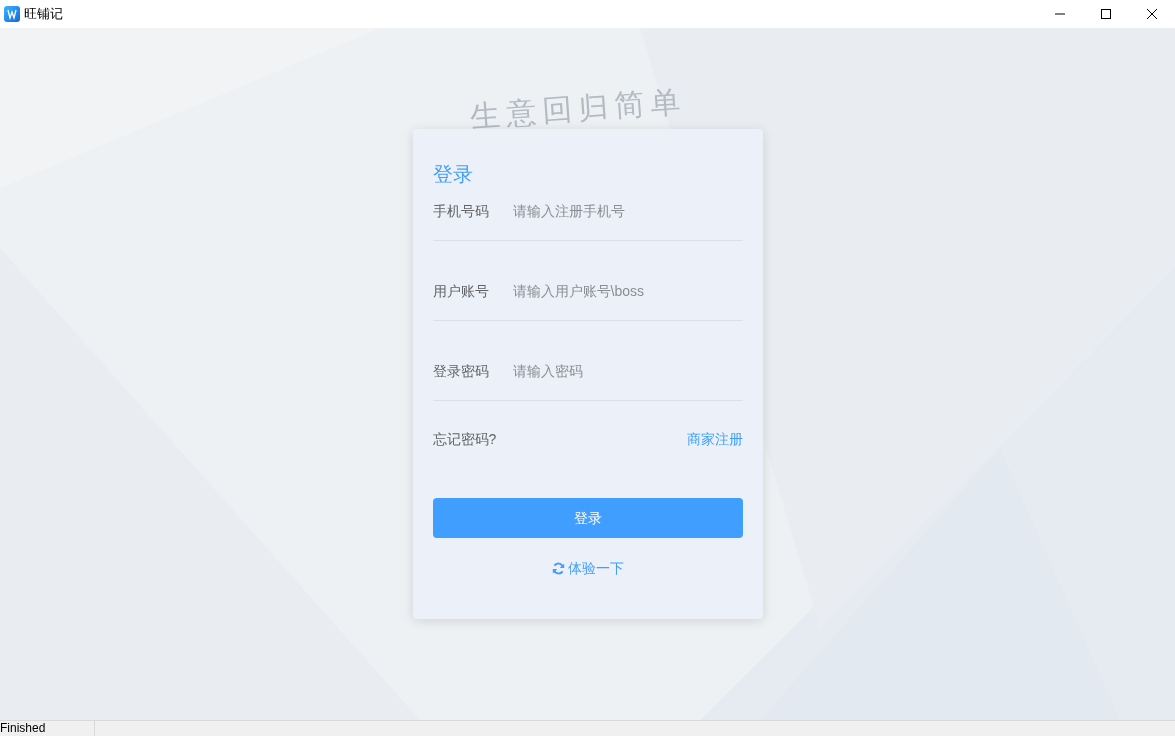 The width and height of the screenshot is (1175, 736). Describe the element at coordinates (43, 14) in the screenshot. I see `window-title: 旺铺记` at that location.